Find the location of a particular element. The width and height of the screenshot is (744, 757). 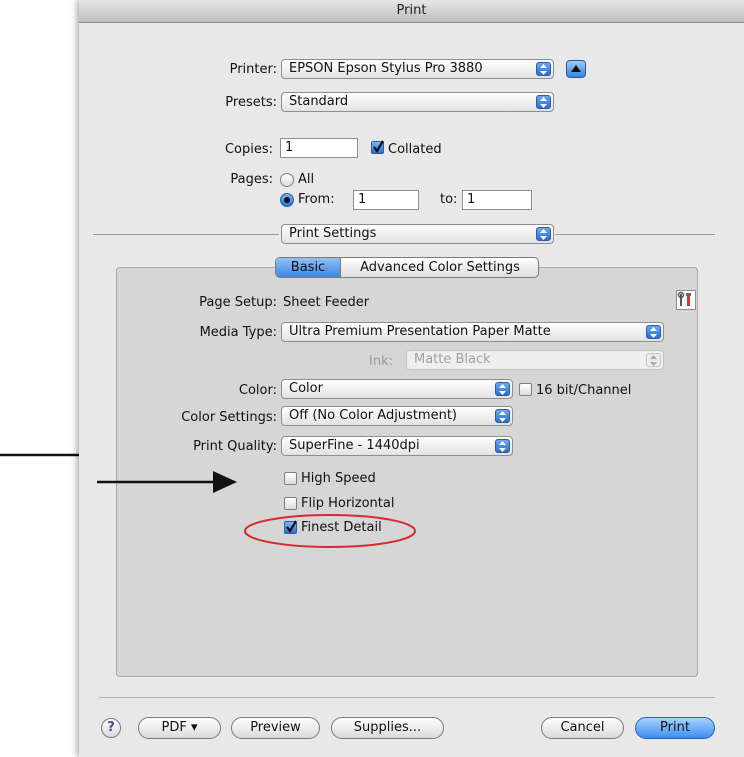

tab-advanced-label: Advanced Color Settings is located at coordinates (440, 267).